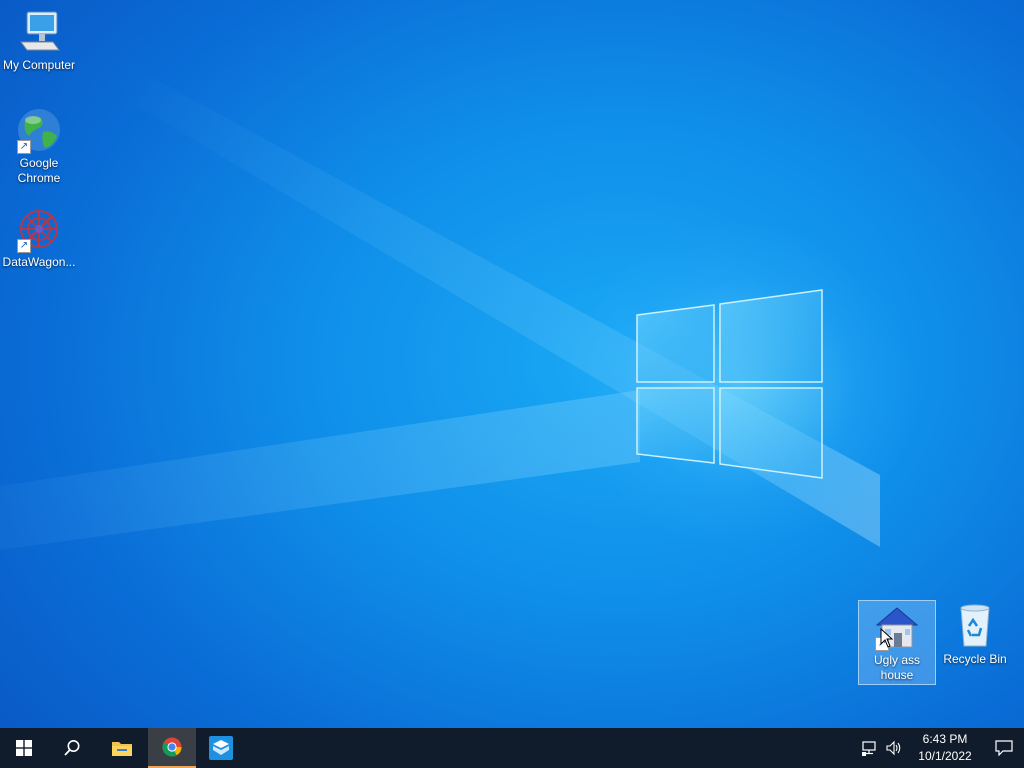 This screenshot has height=768, width=1024. What do you see at coordinates (975, 626) in the screenshot?
I see `recycle-bin-icon` at bounding box center [975, 626].